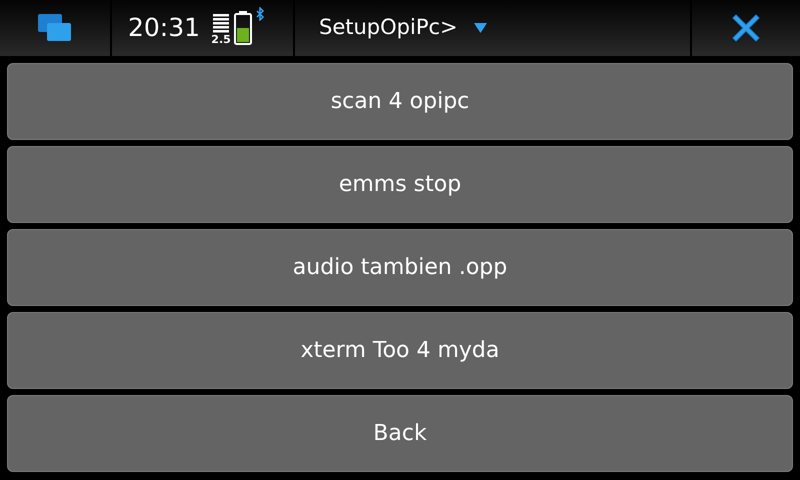 The image size is (800, 480). What do you see at coordinates (746, 28) in the screenshot?
I see `close-icon` at bounding box center [746, 28].